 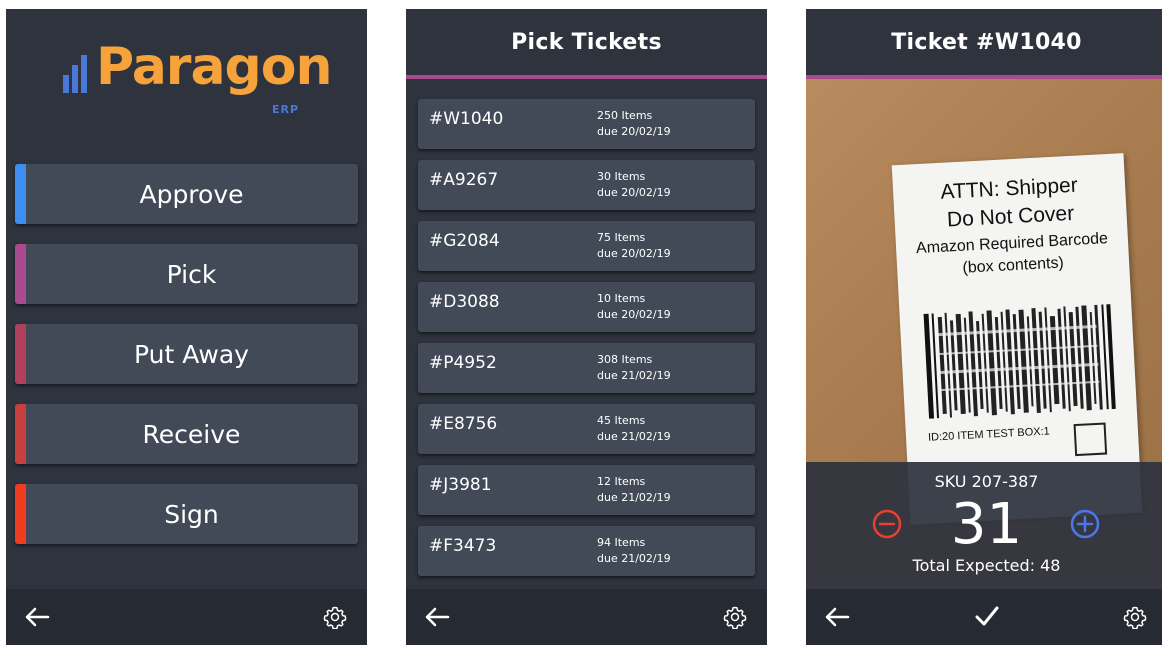 What do you see at coordinates (987, 616) in the screenshot?
I see `checkmark-icon` at bounding box center [987, 616].